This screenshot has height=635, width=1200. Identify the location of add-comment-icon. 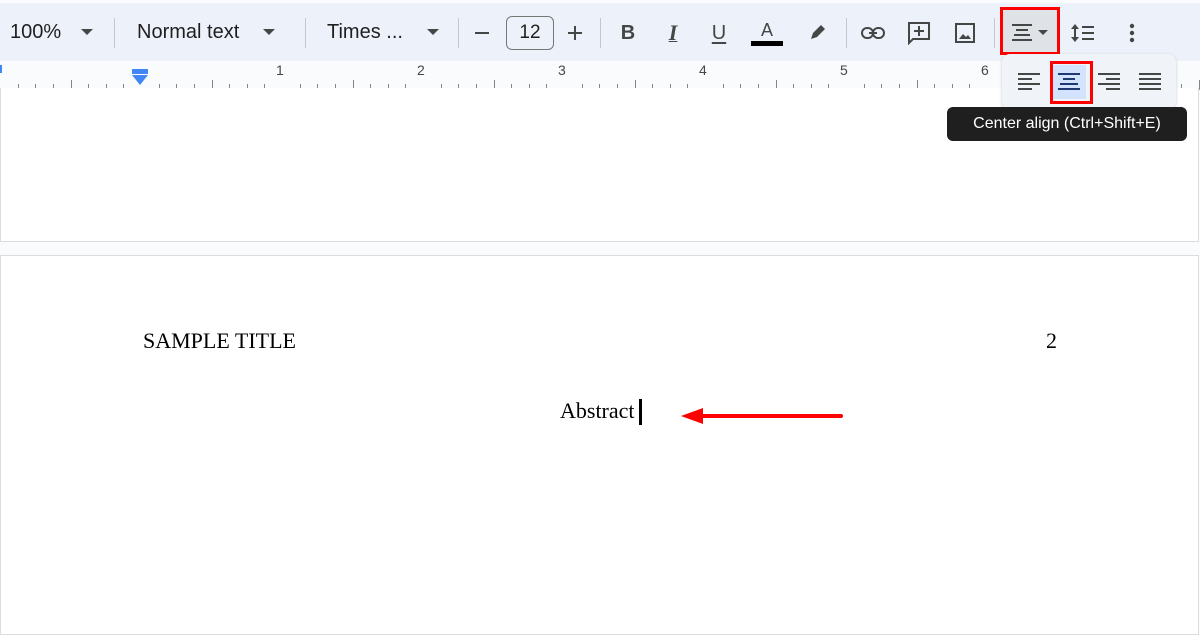
(919, 33).